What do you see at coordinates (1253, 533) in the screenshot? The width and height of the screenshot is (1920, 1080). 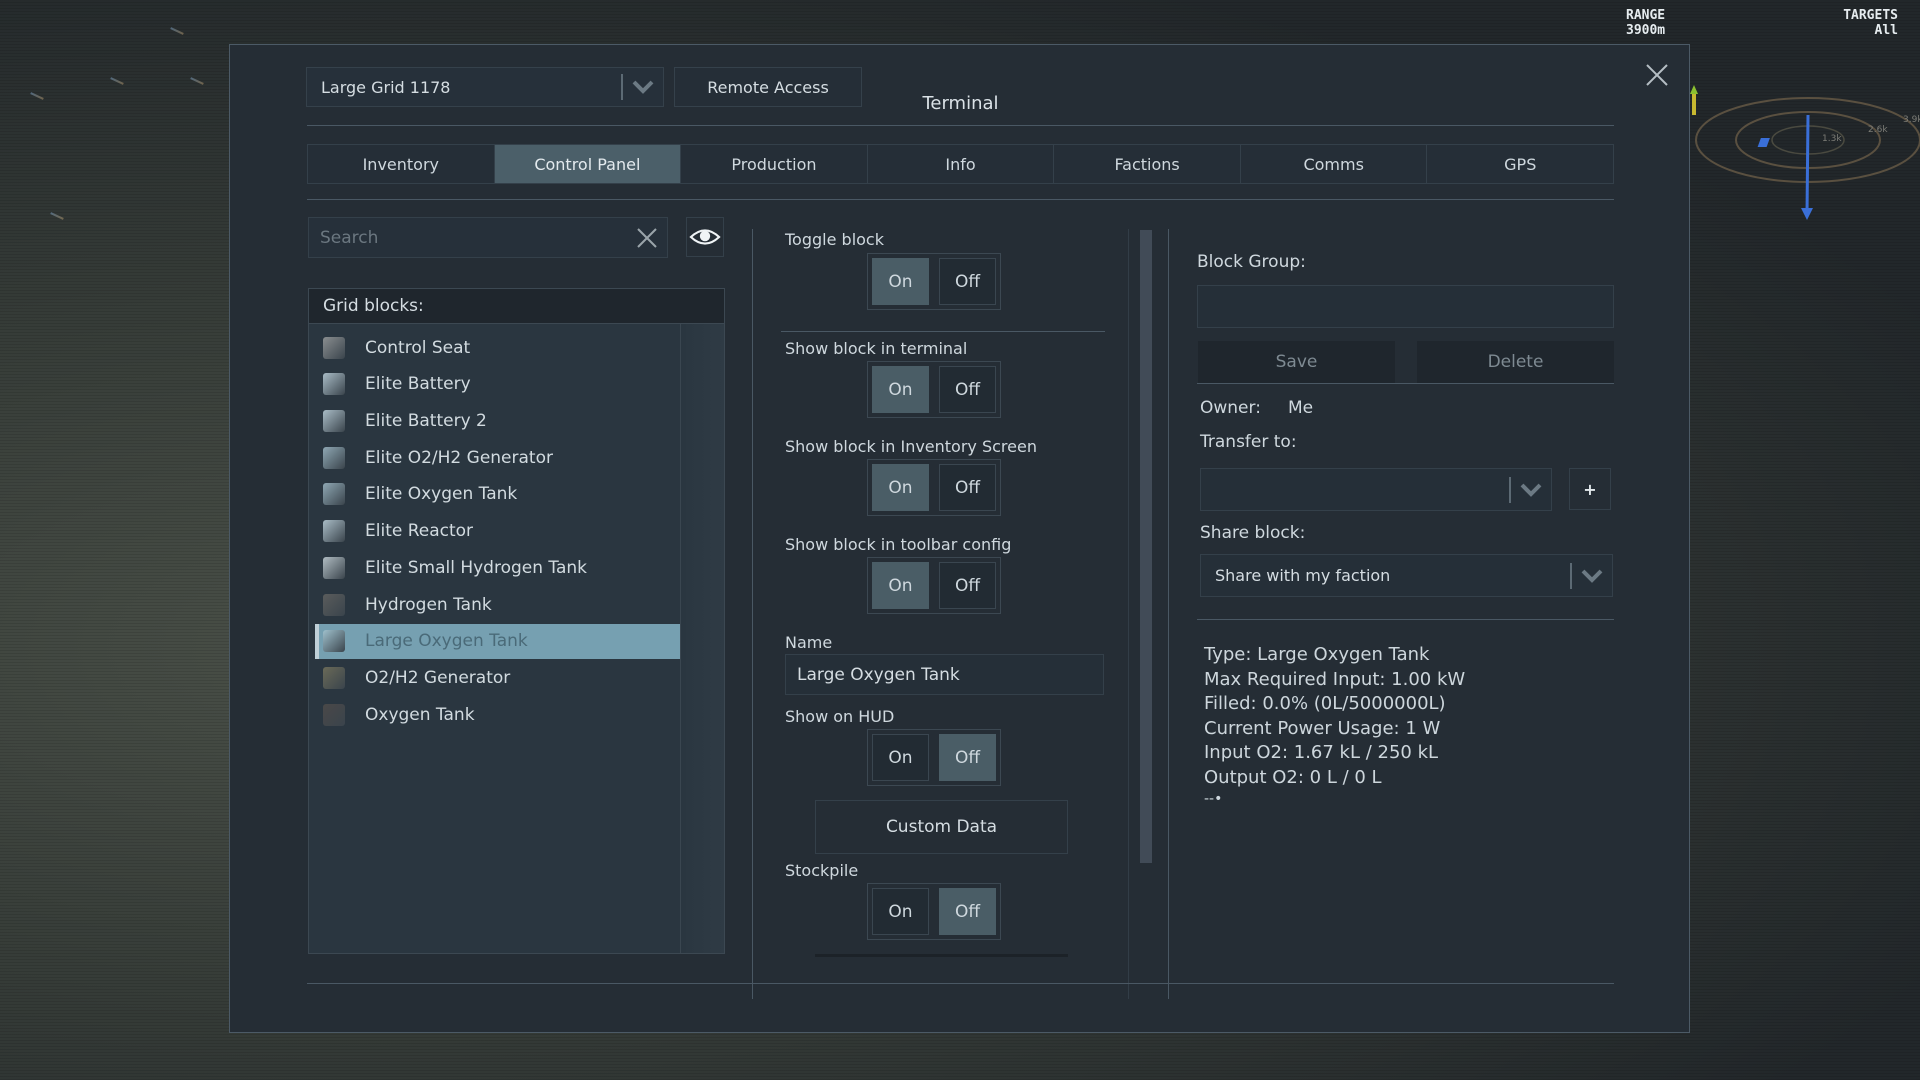 I see `share-block-label: Share block:` at bounding box center [1253, 533].